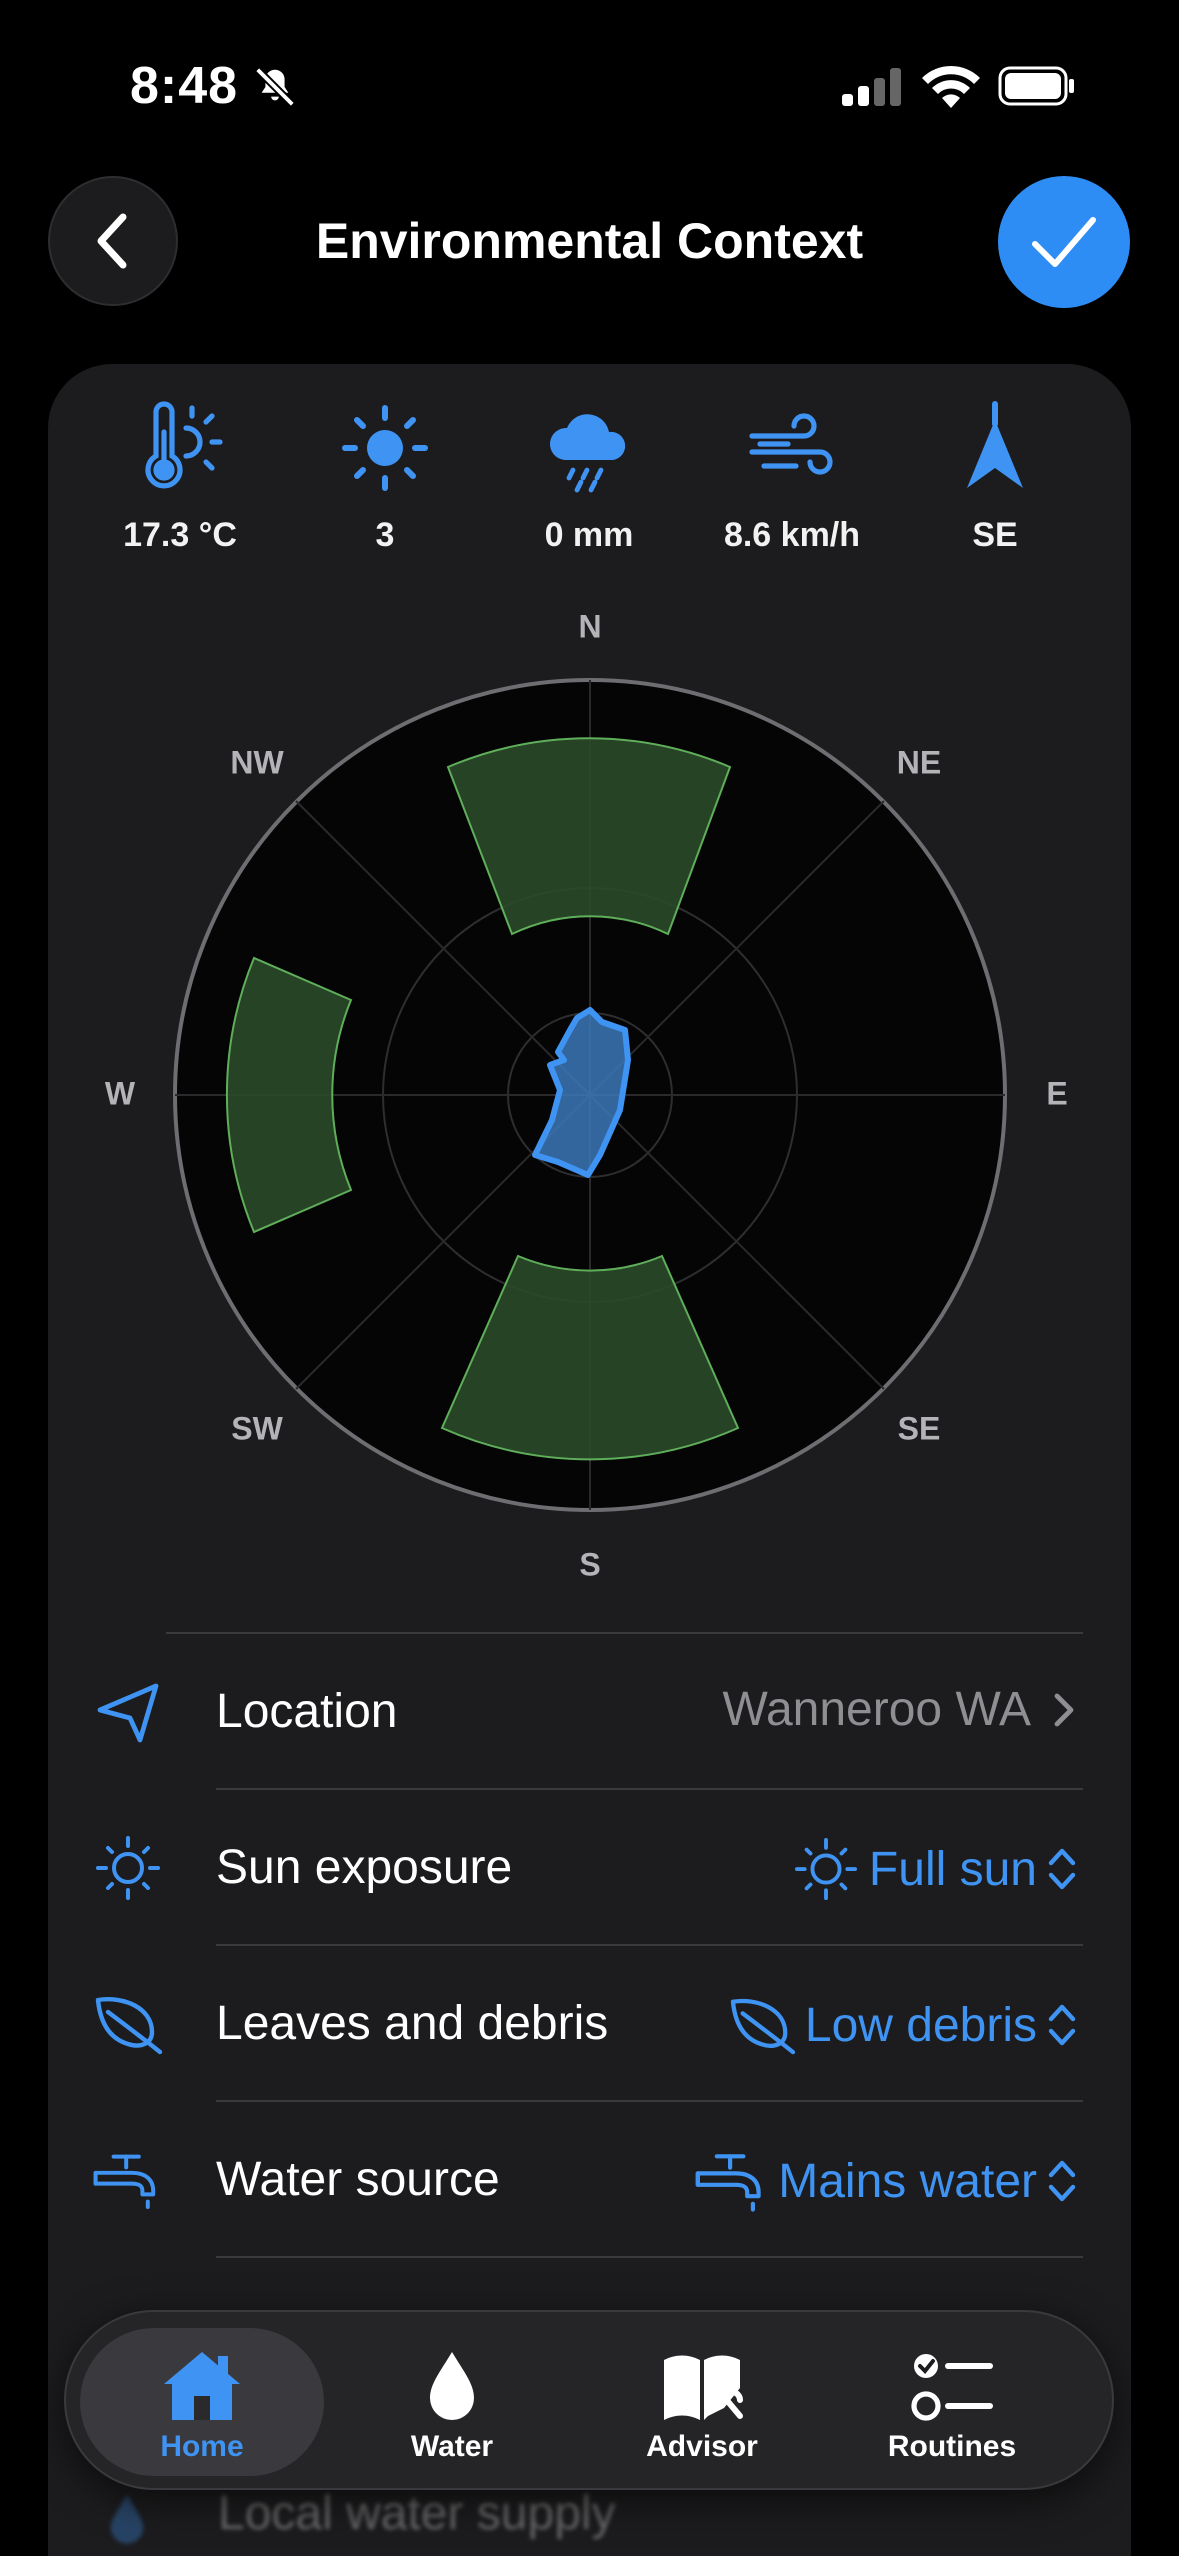 The image size is (1179, 2556). I want to click on bell-off-icon, so click(275, 87).